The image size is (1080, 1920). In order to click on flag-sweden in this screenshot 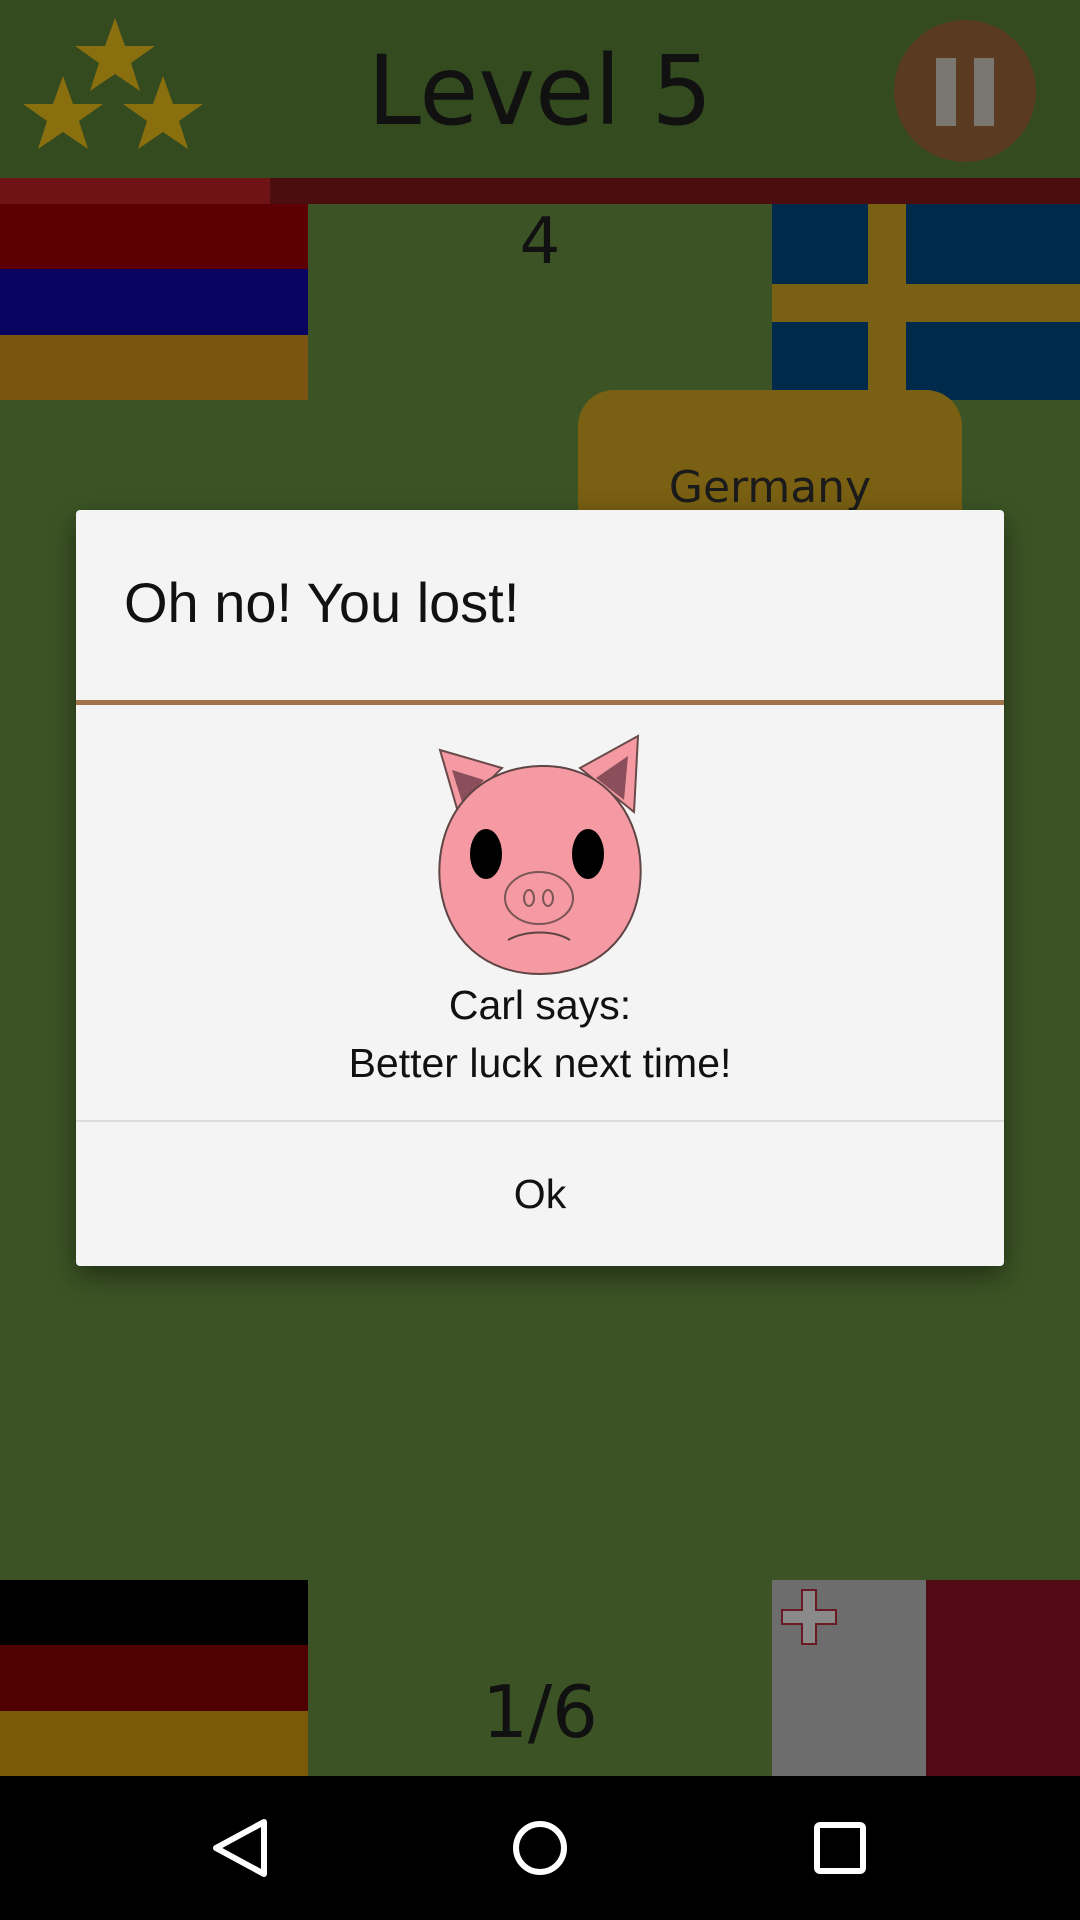, I will do `click(926, 302)`.